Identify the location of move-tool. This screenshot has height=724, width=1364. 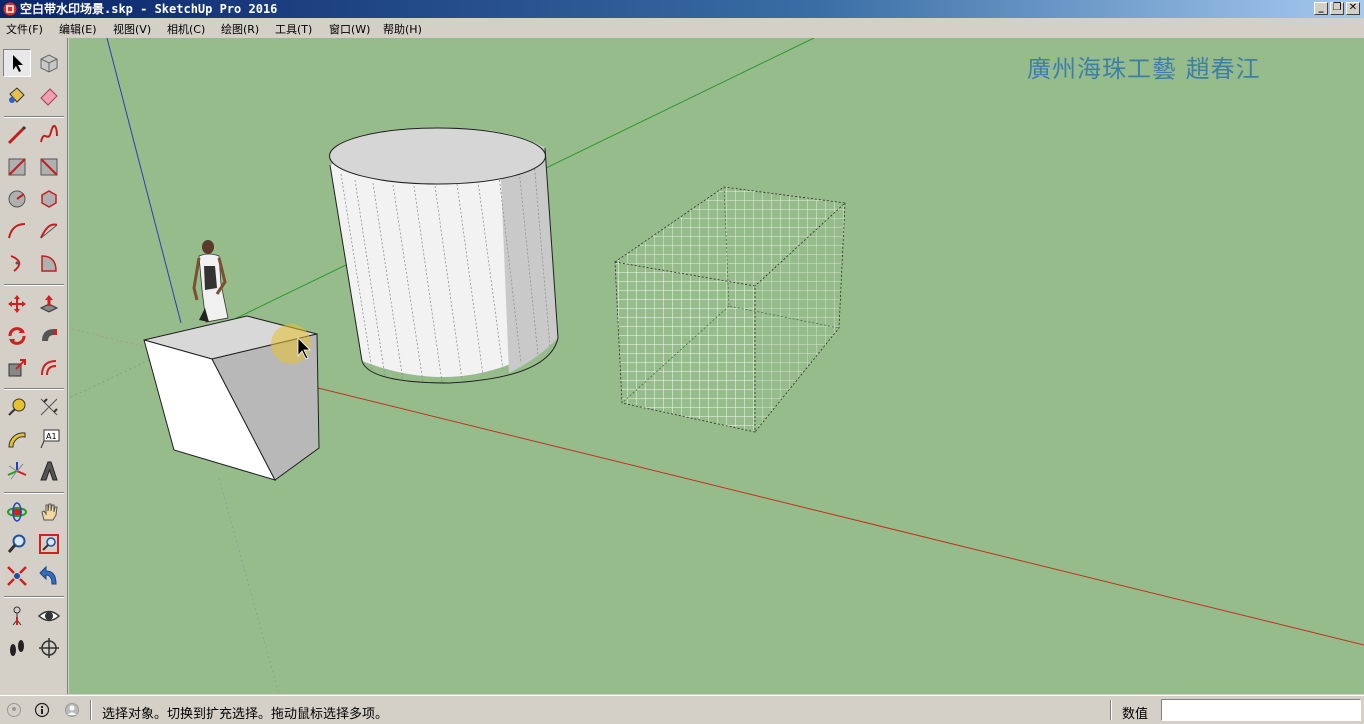
(17, 304).